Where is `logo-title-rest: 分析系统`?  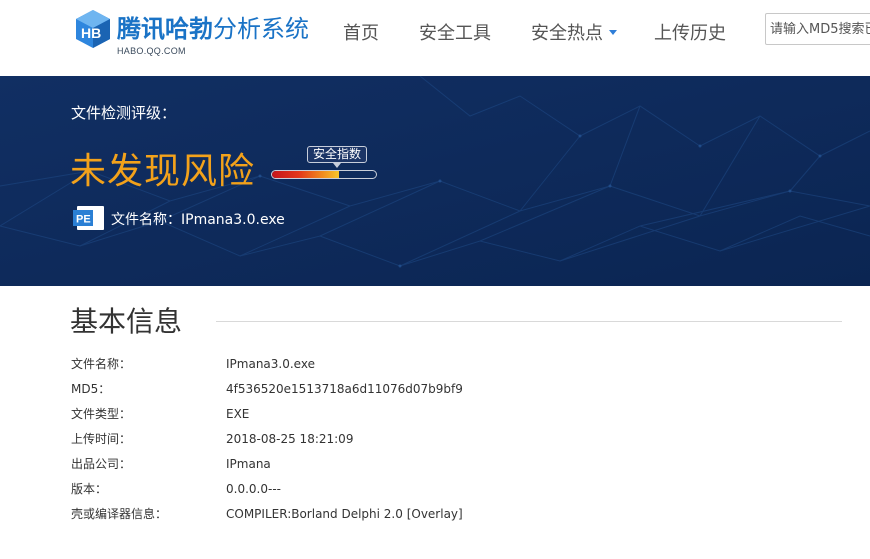
logo-title-rest: 分析系统 is located at coordinates (261, 29).